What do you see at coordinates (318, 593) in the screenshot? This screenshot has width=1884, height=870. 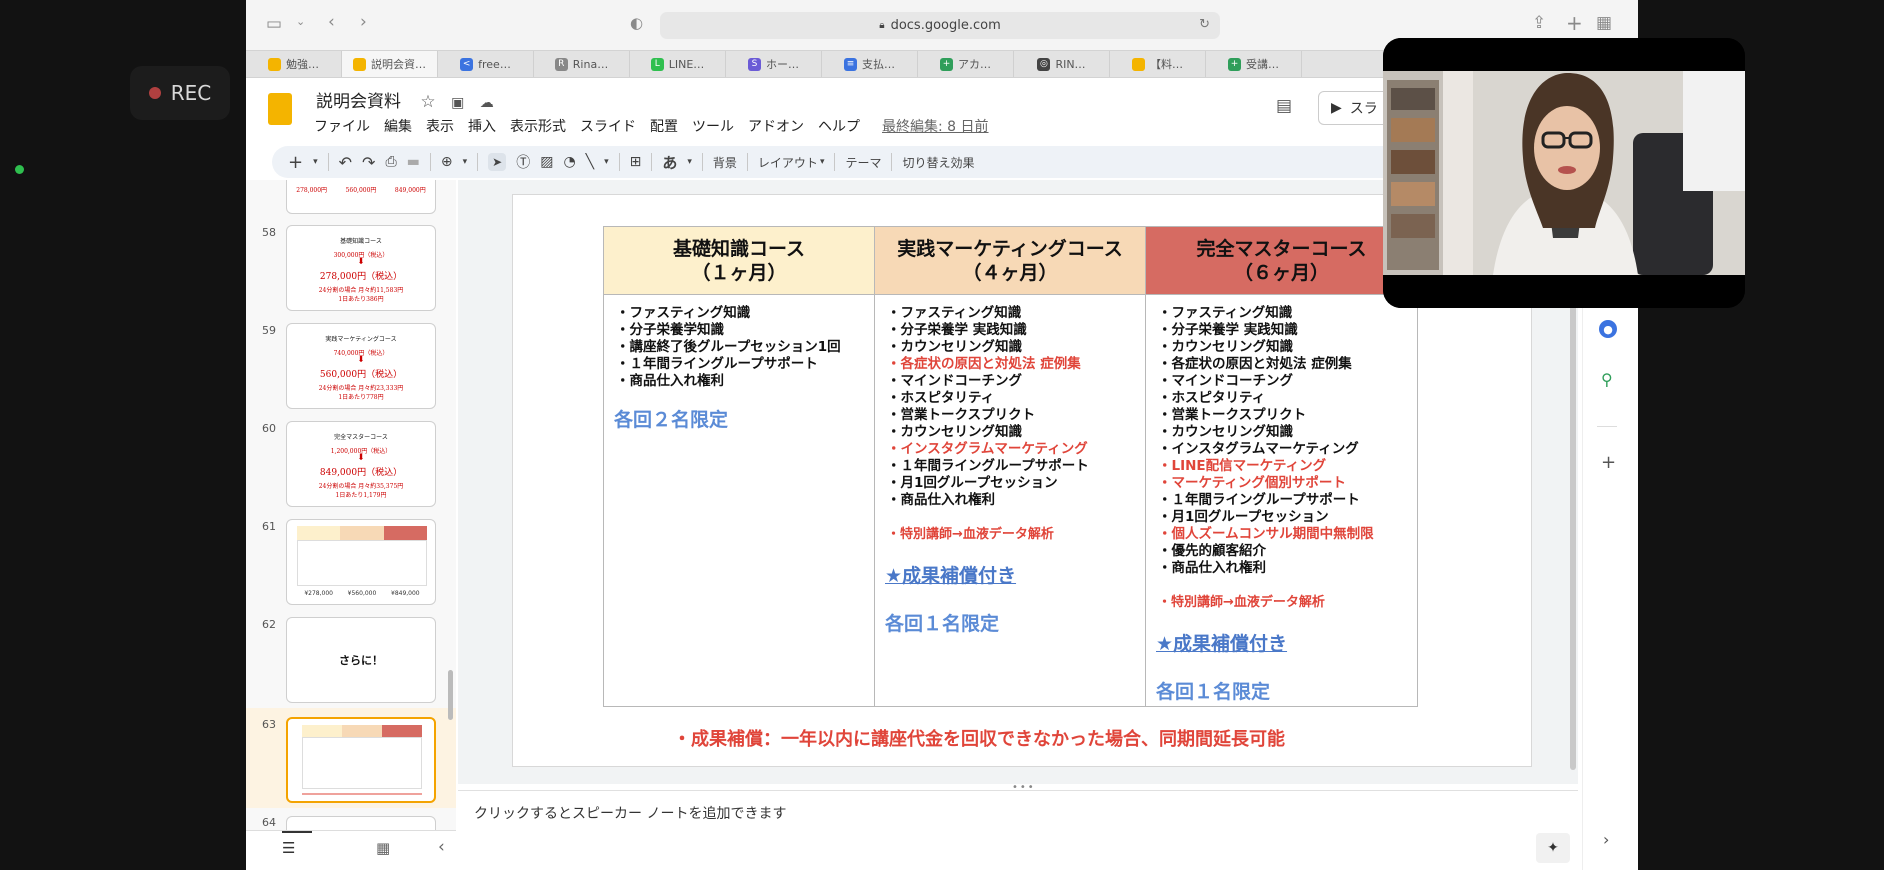 I see `thumb-price: ¥278,000` at bounding box center [318, 593].